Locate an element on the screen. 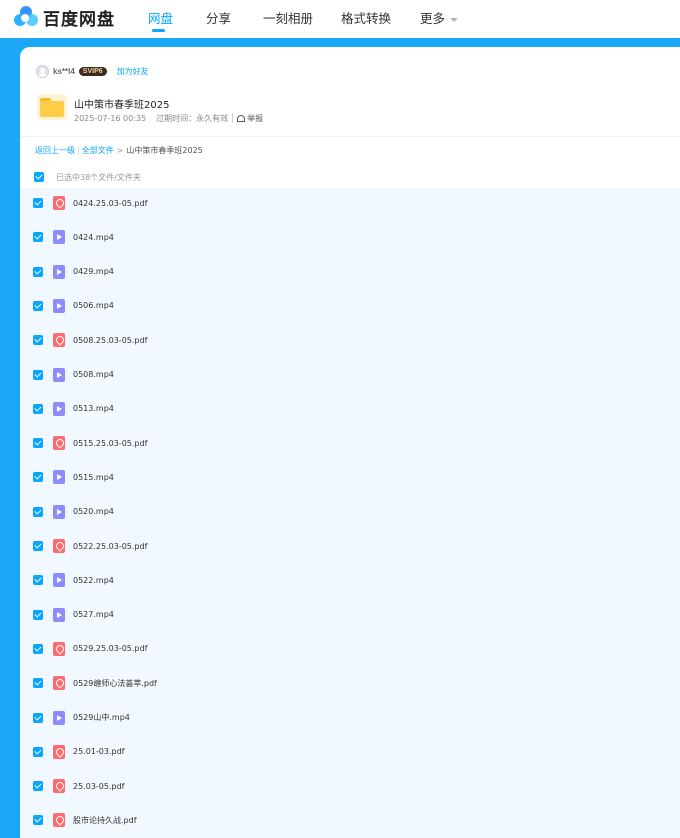 The height and width of the screenshot is (838, 680). share-title: 山中策市春季班2025 is located at coordinates (122, 105).